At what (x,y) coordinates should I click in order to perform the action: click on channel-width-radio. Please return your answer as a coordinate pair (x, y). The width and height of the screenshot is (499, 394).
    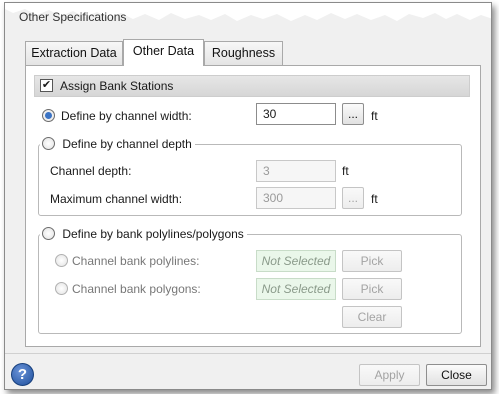
    Looking at the image, I should click on (48, 115).